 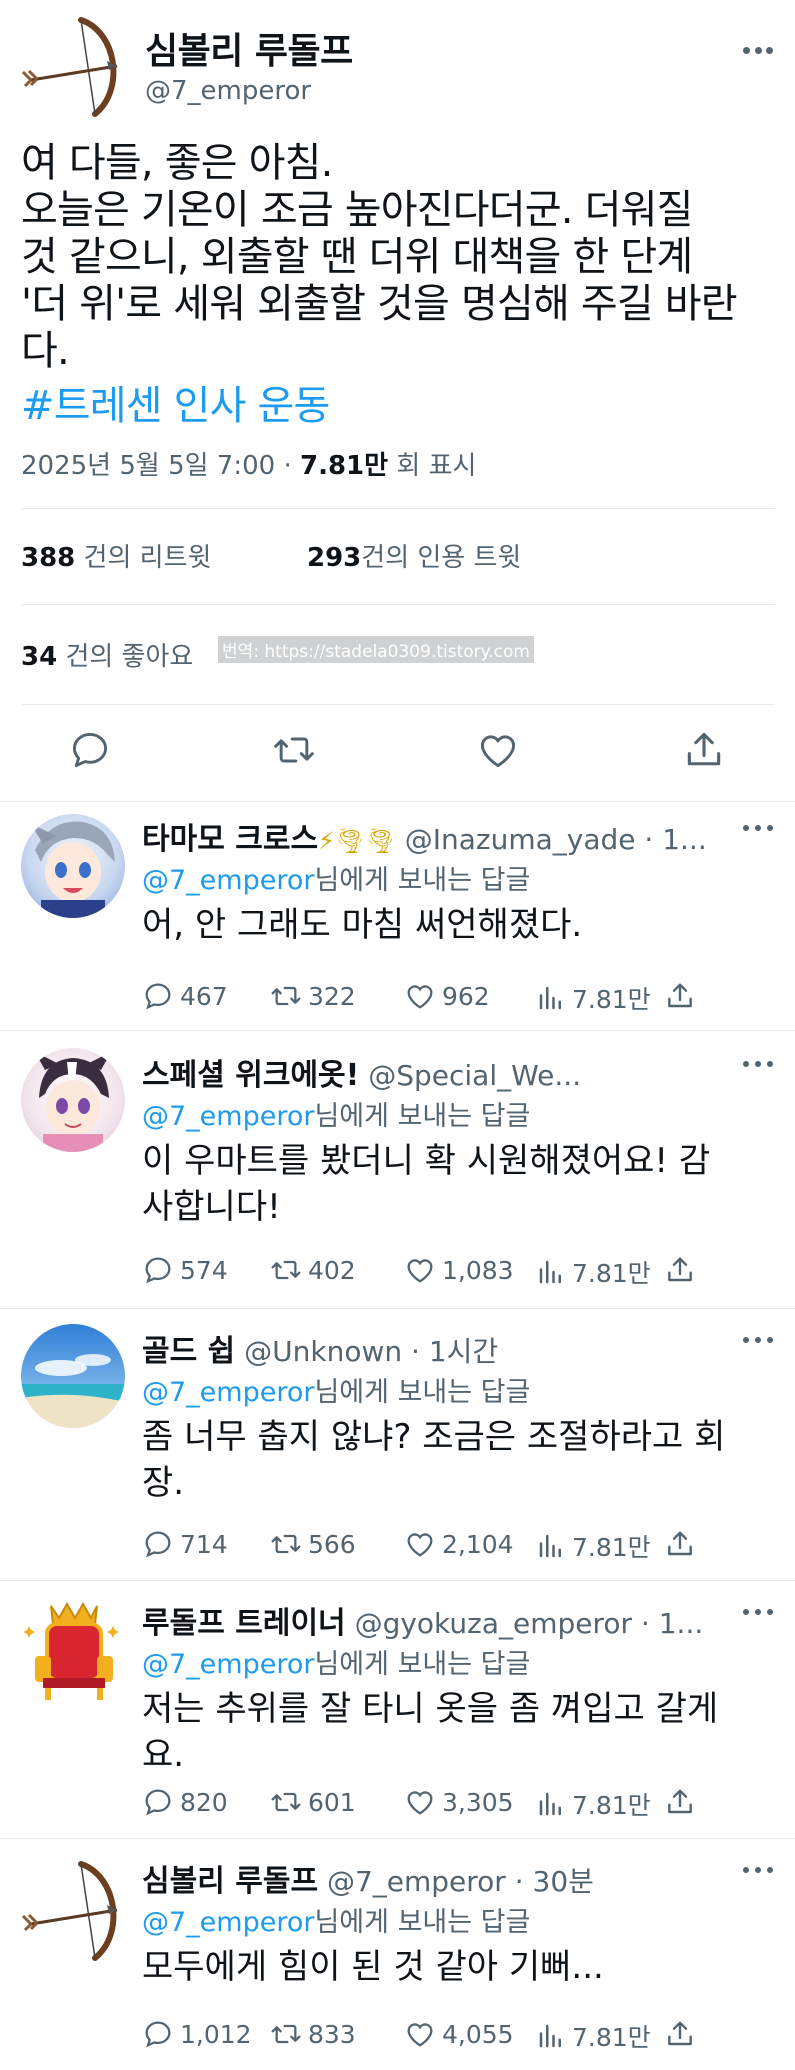 What do you see at coordinates (107, 654) in the screenshot?
I see `like-stat: 34 건의 좋아요` at bounding box center [107, 654].